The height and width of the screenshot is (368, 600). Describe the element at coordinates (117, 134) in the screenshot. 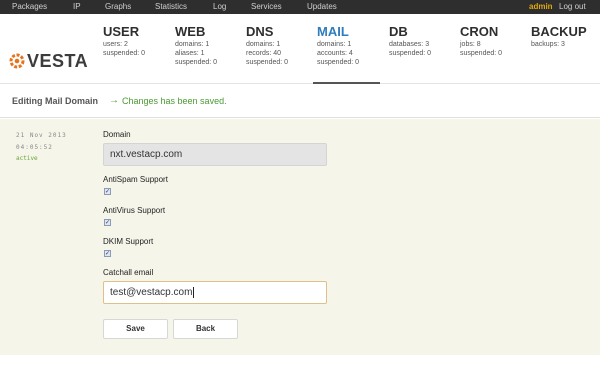

I see `domain-label: Domain` at that location.